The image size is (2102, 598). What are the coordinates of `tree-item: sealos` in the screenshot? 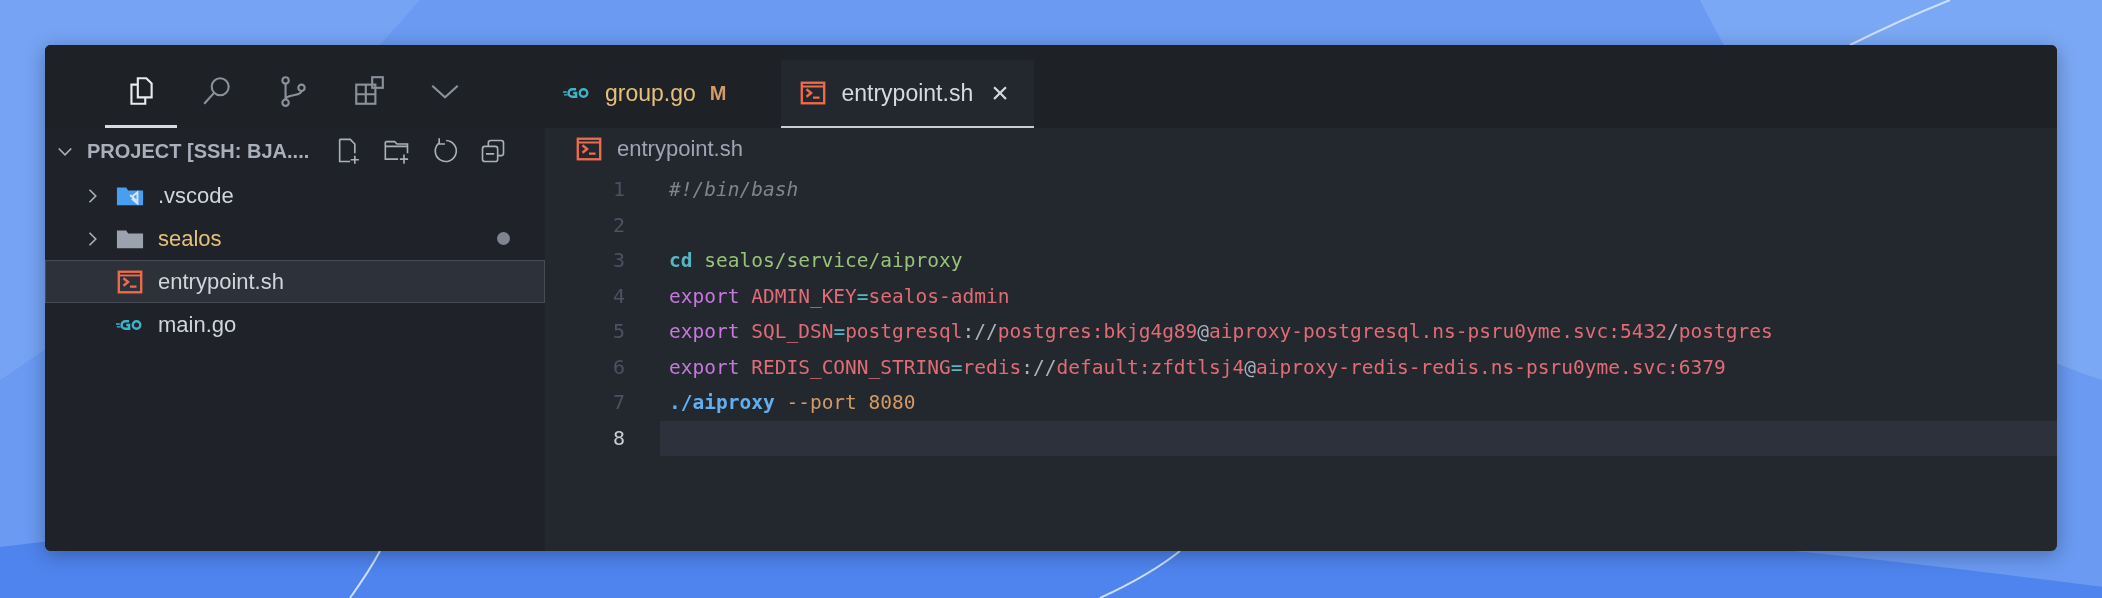 It's located at (295, 238).